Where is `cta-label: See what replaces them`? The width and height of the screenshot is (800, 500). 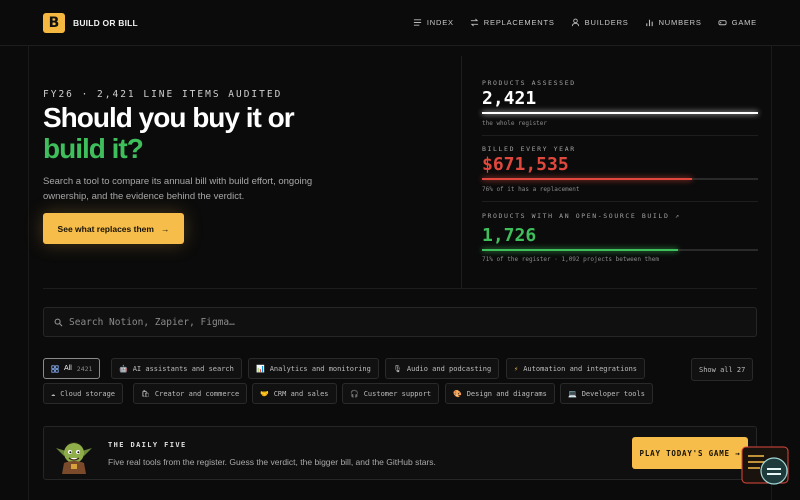
cta-label: See what replaces them is located at coordinates (105, 228).